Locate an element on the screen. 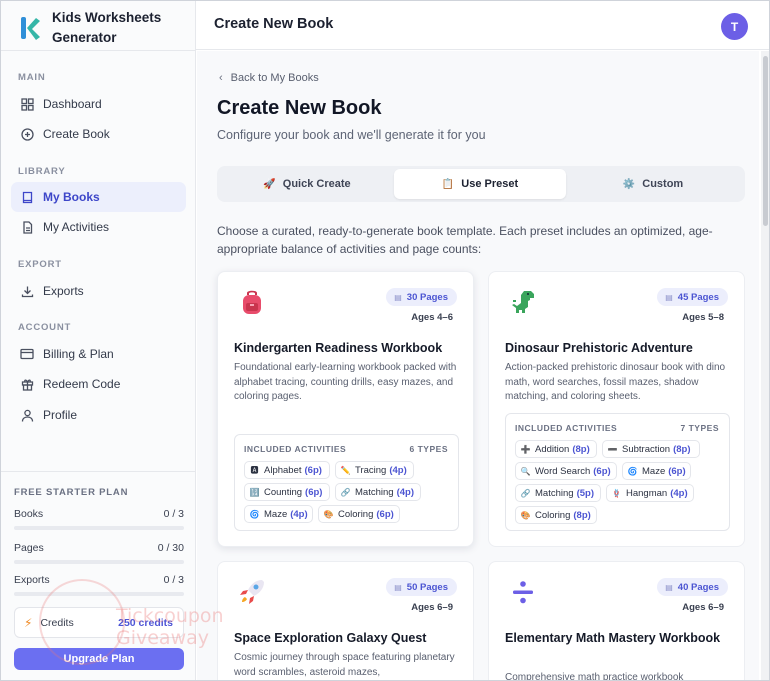 This screenshot has width=770, height=681. sidebar-item-redeem-code: Redeem Code is located at coordinates (98, 384).